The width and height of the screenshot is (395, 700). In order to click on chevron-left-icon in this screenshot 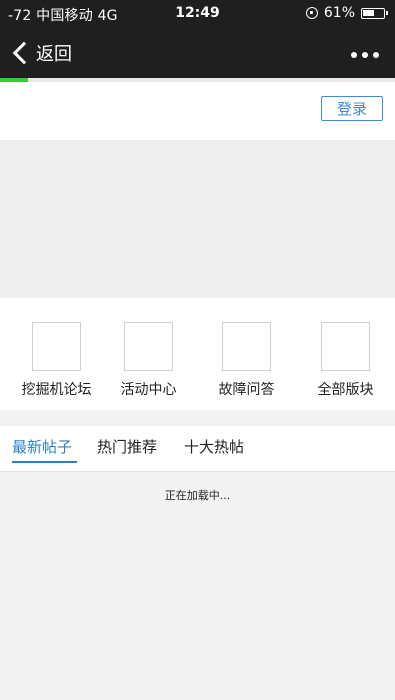, I will do `click(24, 53)`.